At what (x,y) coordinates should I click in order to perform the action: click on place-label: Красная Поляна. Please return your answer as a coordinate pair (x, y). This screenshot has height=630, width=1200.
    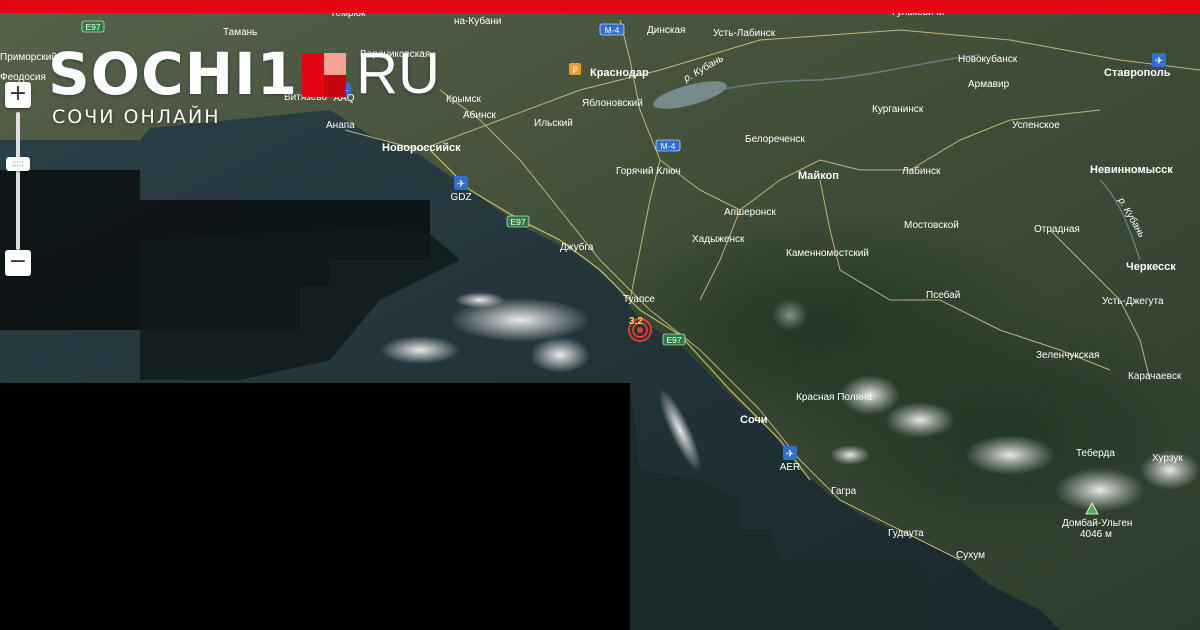
    Looking at the image, I should click on (834, 397).